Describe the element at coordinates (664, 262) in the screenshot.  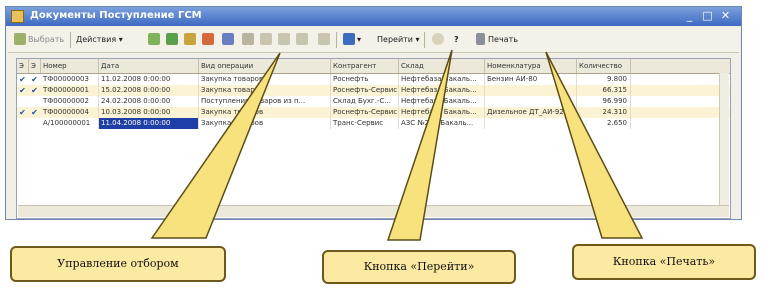
I see `print-callout: Кнопка «Печать»` at that location.